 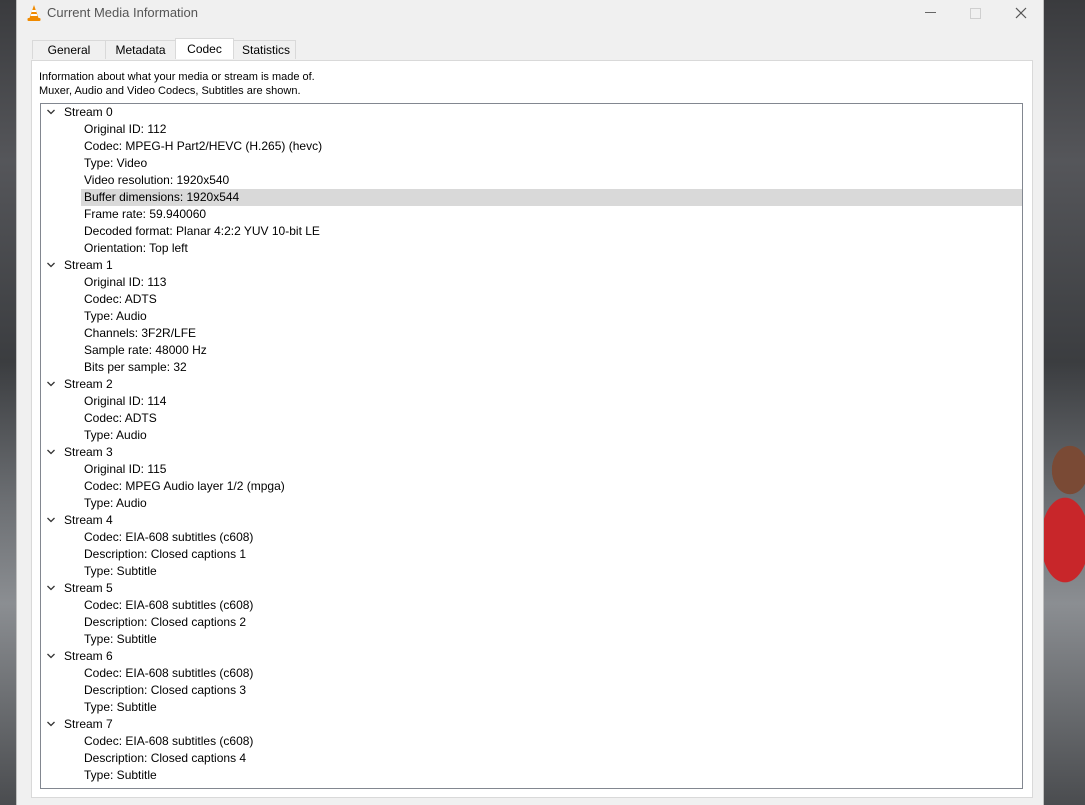 I want to click on stream-label: Stream 0, so click(x=88, y=112).